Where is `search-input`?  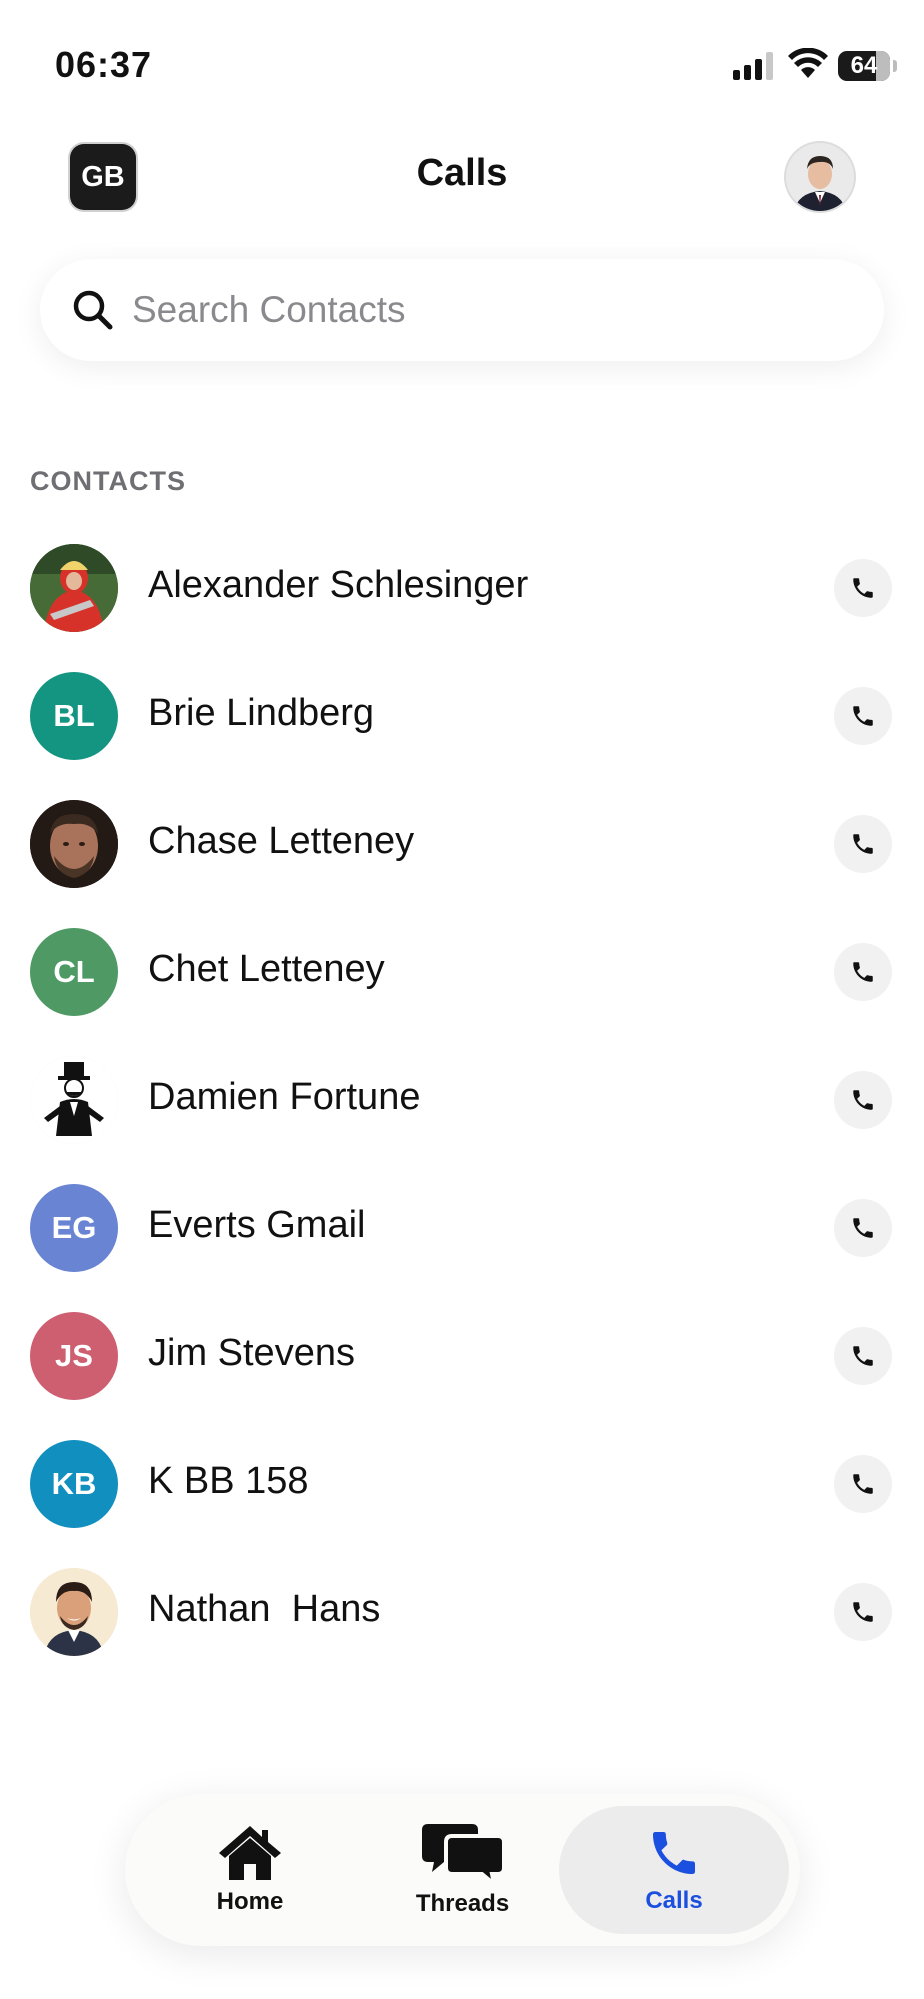
search-input is located at coordinates (482, 310).